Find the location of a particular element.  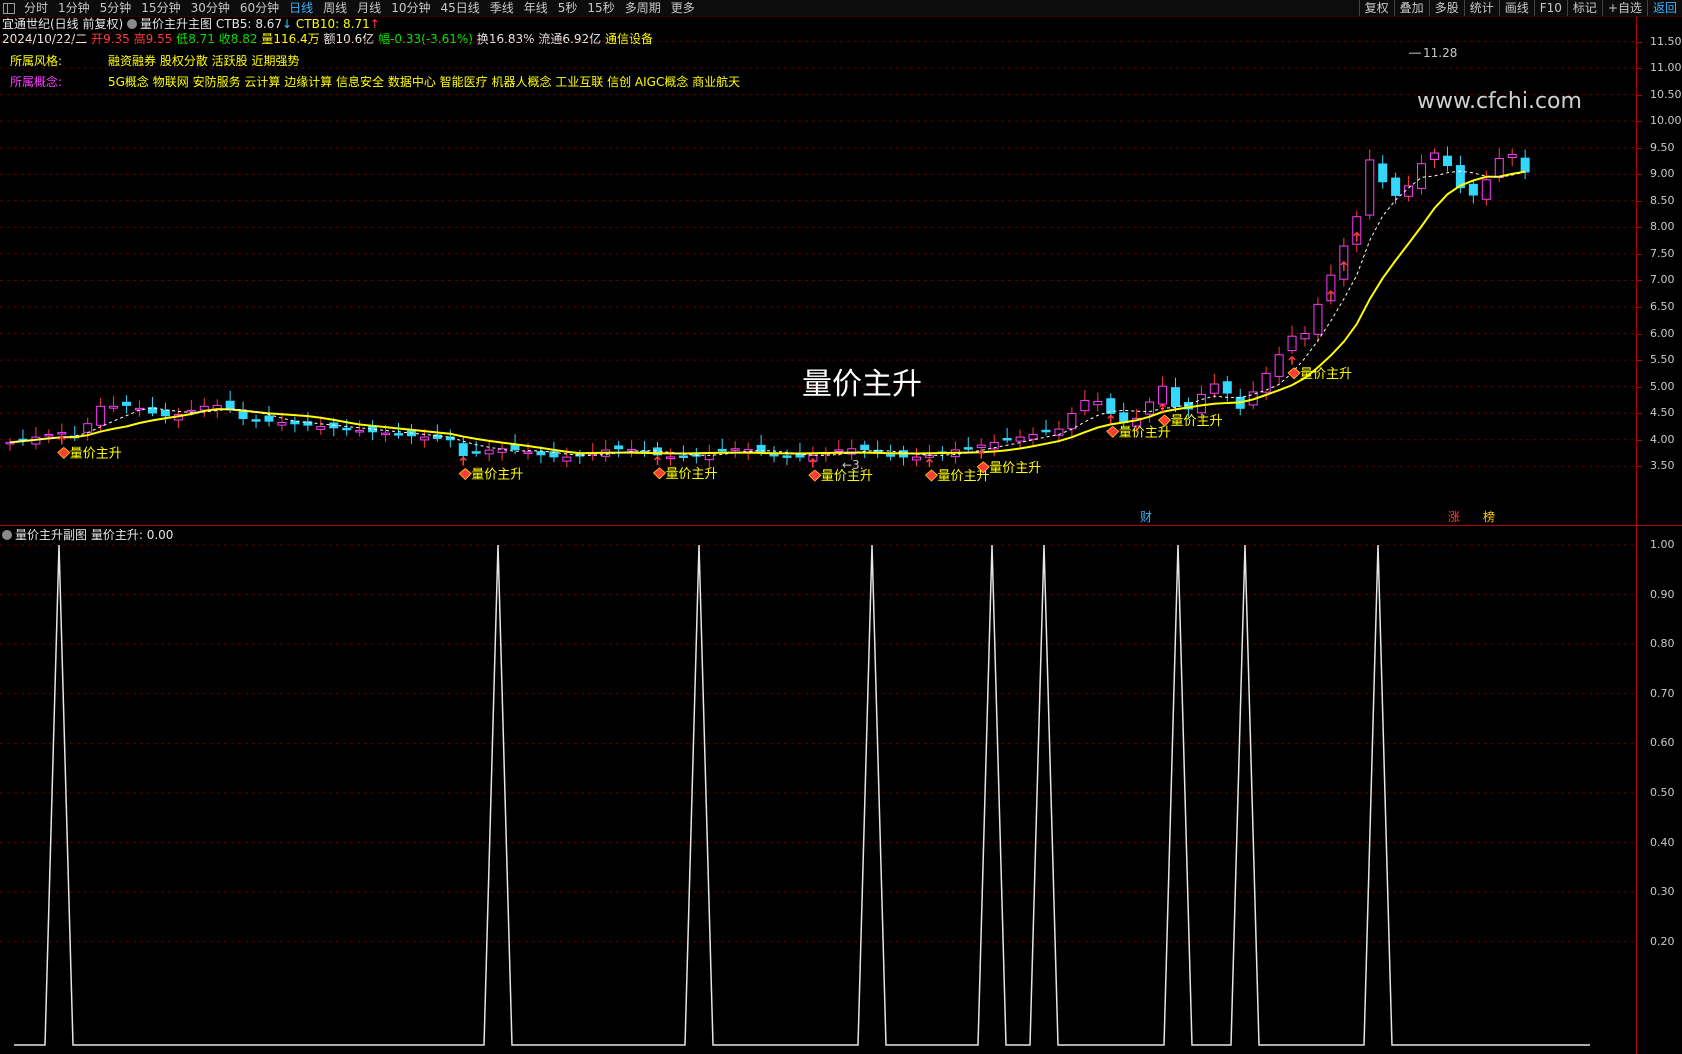

sub-chart-header: 量价主升副图 量价主升: 0.00 is located at coordinates (87, 535).